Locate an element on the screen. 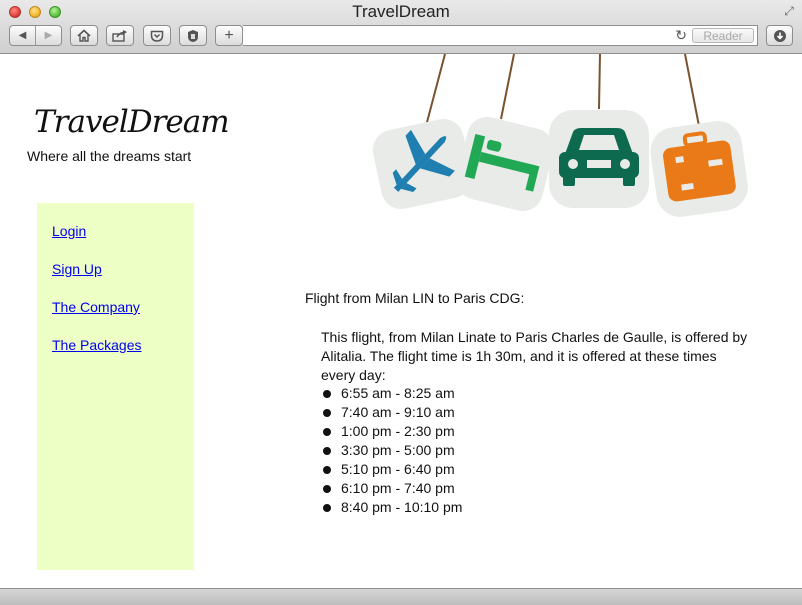  site-tagline: Where all the dreams start is located at coordinates (109, 156).